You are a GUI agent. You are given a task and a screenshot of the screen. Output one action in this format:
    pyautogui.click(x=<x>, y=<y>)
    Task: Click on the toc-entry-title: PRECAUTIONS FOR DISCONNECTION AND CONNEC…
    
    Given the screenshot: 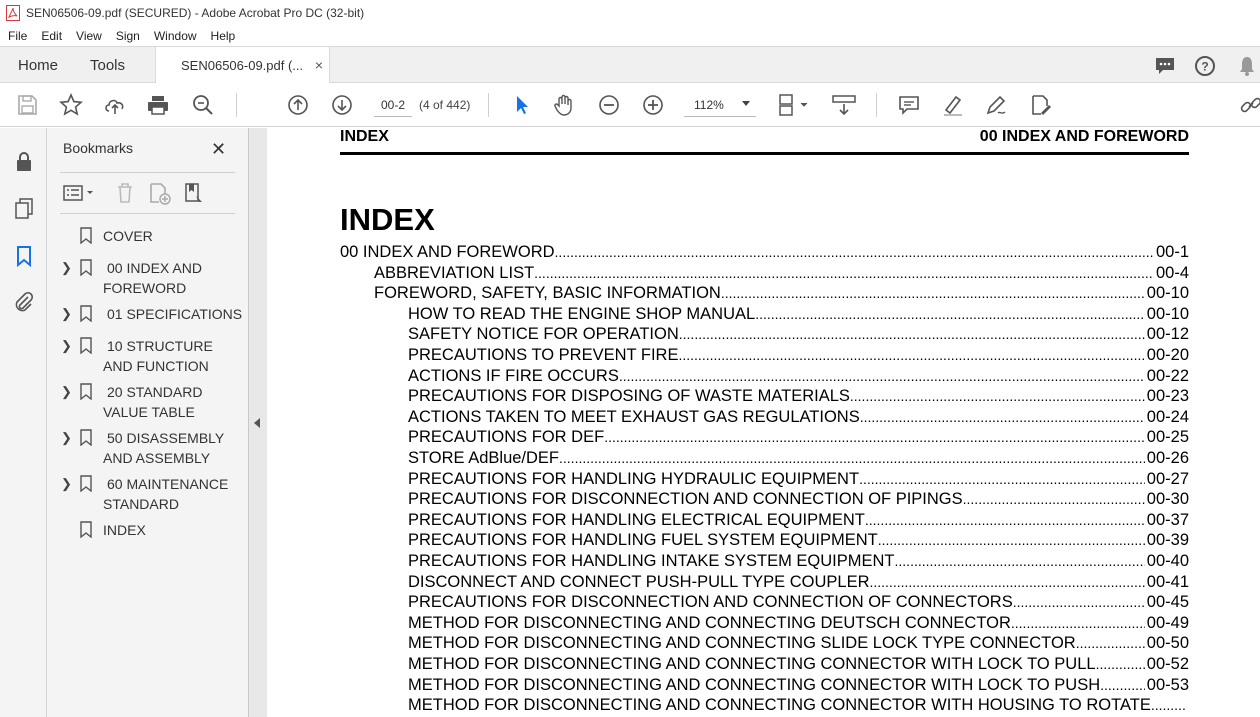 What is the action you would take?
    pyautogui.click(x=685, y=499)
    